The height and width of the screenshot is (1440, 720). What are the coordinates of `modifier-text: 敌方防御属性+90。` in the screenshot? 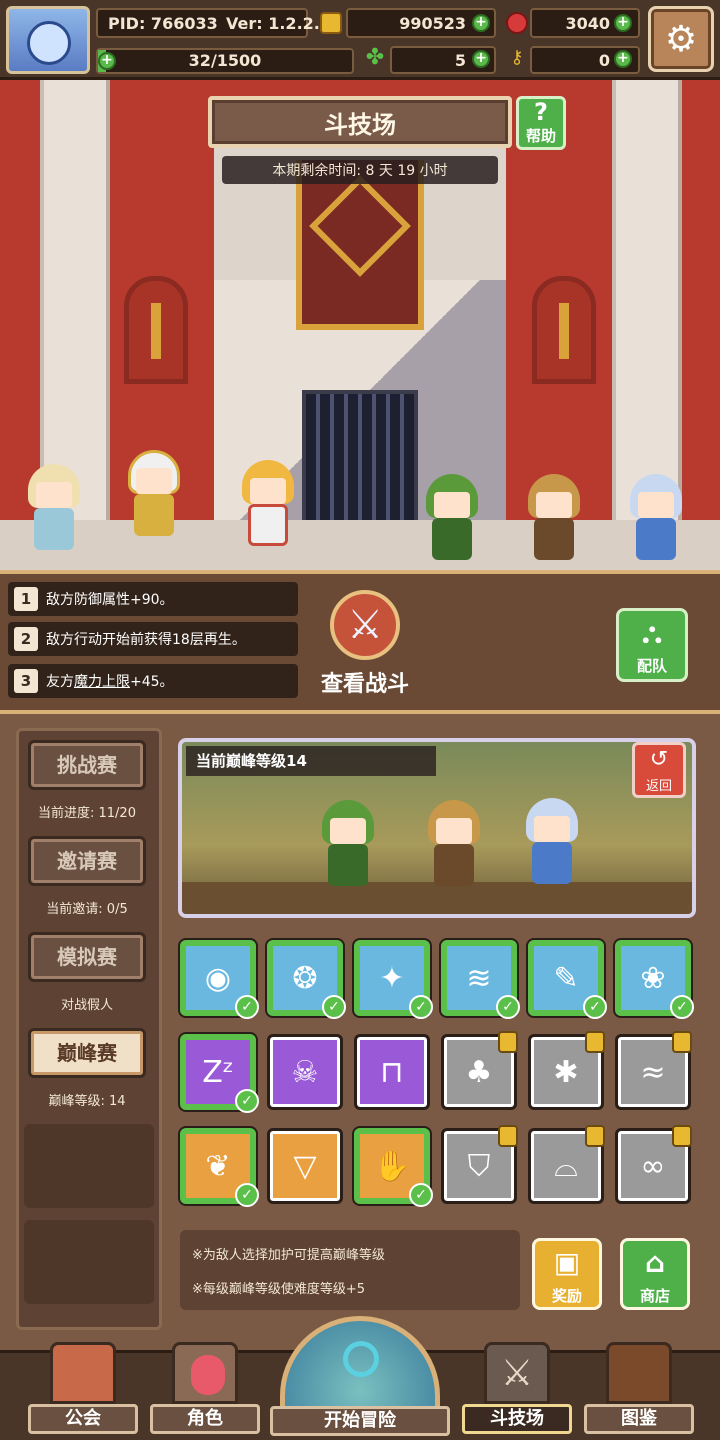 It's located at (110, 600).